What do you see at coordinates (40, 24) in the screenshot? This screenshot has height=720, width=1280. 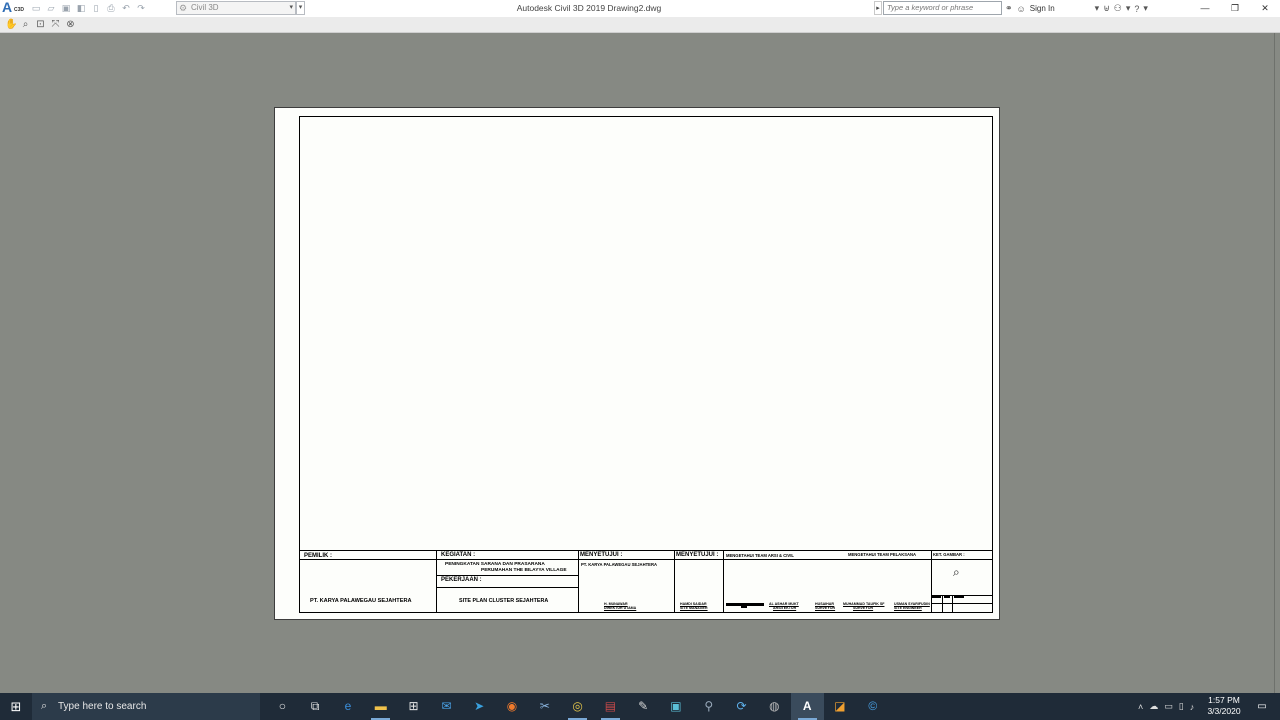 I see `zoom-window-icon: ⊡` at bounding box center [40, 24].